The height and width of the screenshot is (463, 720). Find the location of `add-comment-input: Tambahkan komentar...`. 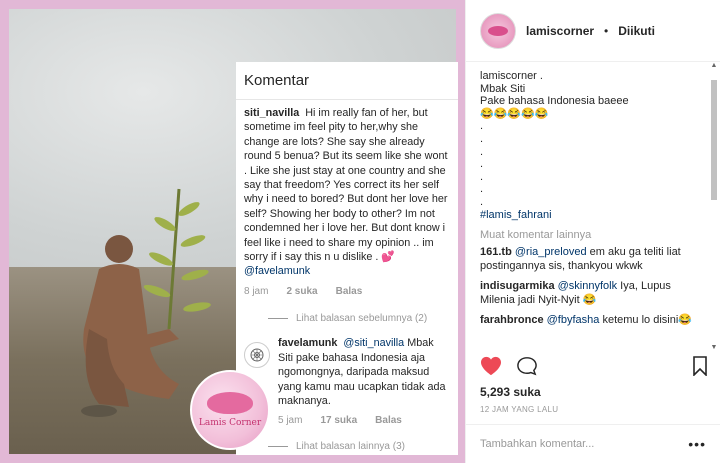

add-comment-input: Tambahkan komentar... is located at coordinates (584, 444).